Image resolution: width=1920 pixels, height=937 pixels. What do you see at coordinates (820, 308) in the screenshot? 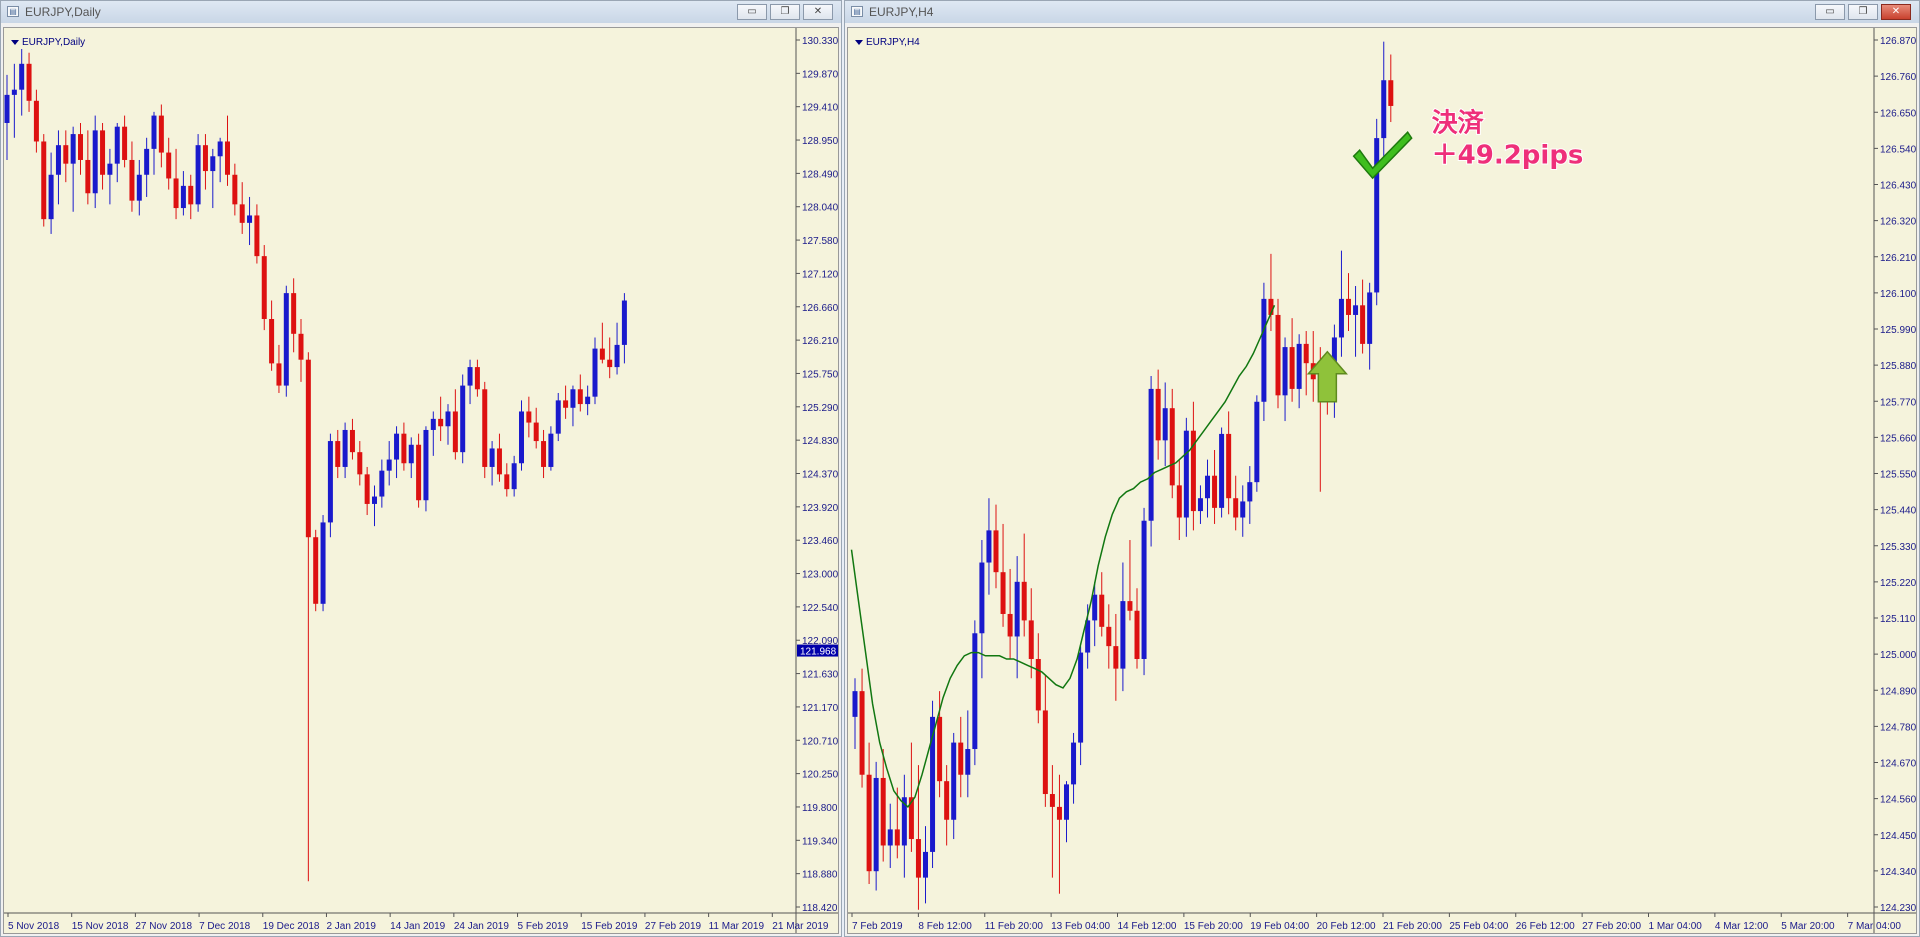
I see `price-tick-label: 126.660` at bounding box center [820, 308].